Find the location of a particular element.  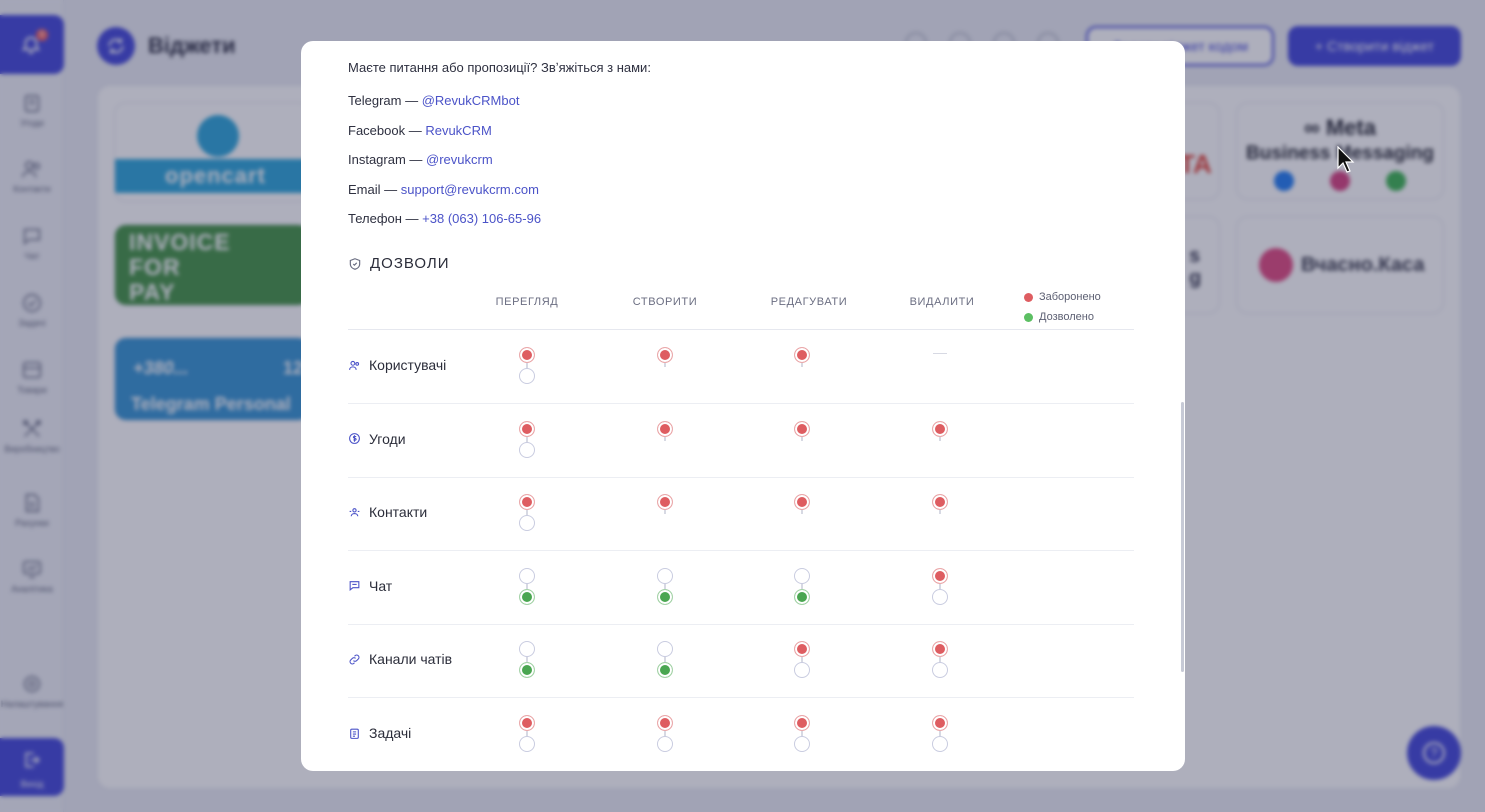

permission-row: Користувачі is located at coordinates (741, 367).